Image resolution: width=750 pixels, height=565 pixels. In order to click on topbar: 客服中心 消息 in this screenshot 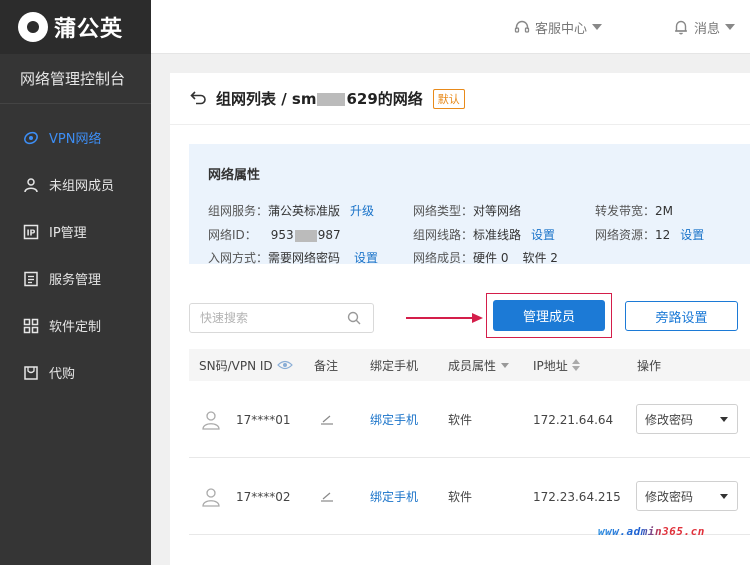, I will do `click(450, 27)`.